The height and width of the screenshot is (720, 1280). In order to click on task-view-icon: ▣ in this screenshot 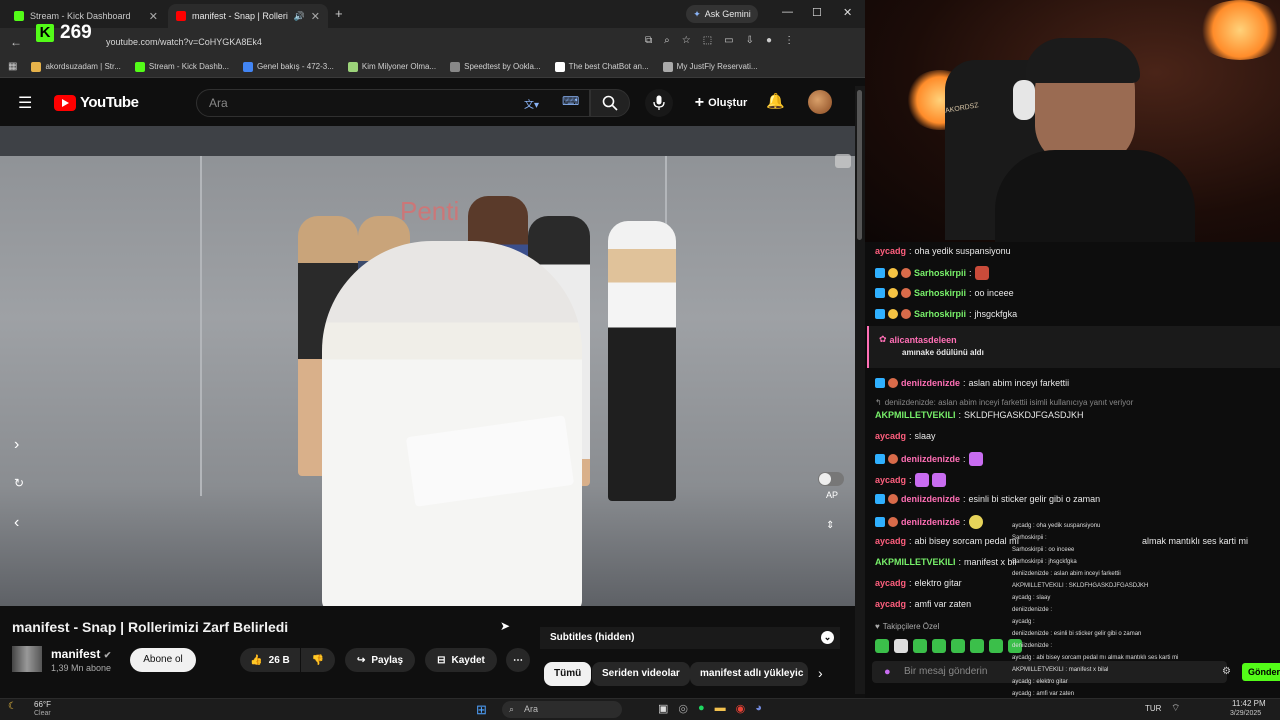, I will do `click(663, 708)`.